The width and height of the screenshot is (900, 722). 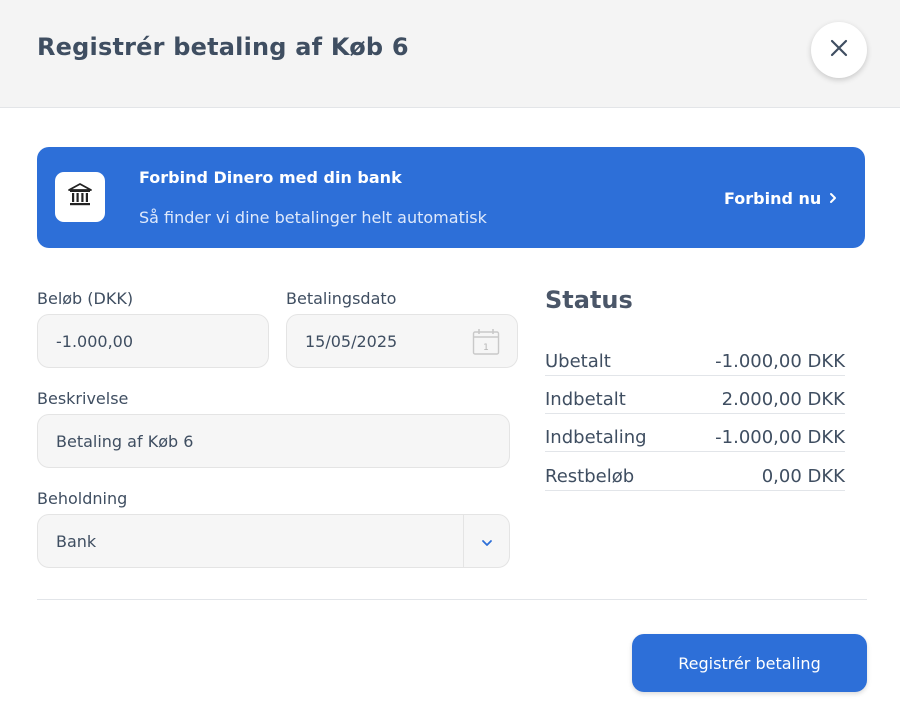 I want to click on payment-date-label: Betalingsdato, so click(x=341, y=298).